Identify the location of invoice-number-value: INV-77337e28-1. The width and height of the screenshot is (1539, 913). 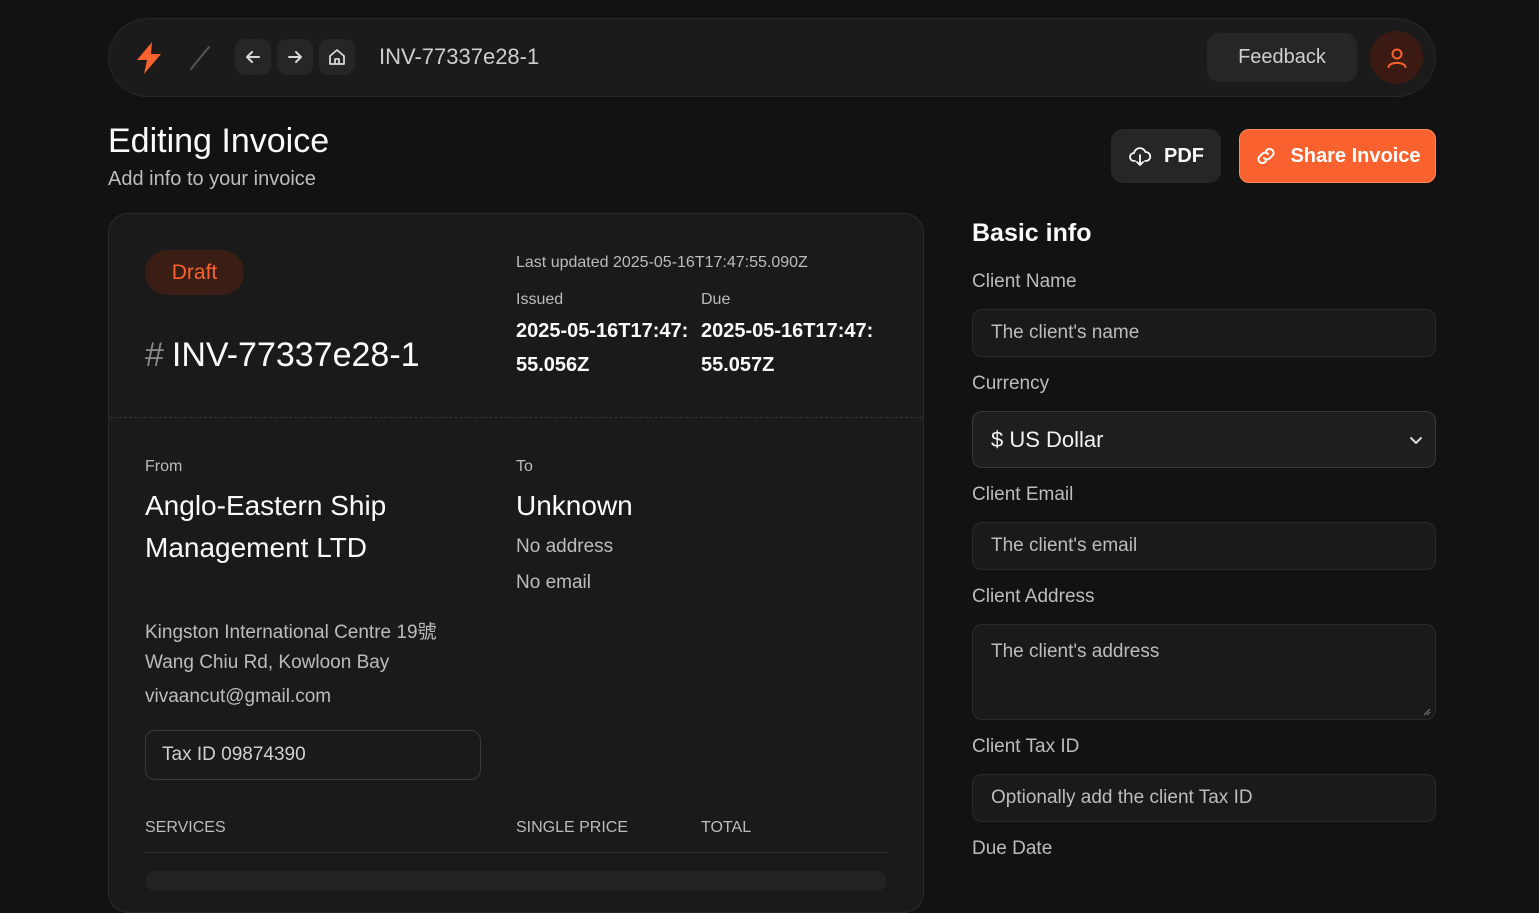
(295, 355).